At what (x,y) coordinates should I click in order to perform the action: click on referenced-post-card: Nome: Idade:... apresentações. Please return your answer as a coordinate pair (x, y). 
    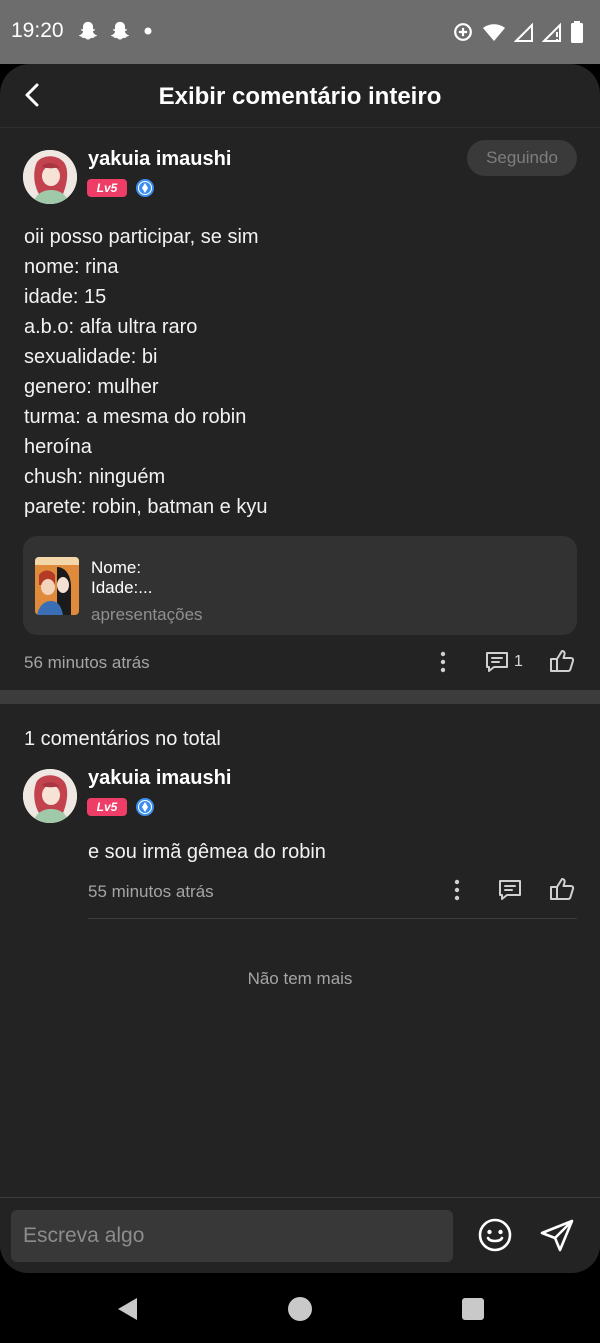
    Looking at the image, I should click on (300, 585).